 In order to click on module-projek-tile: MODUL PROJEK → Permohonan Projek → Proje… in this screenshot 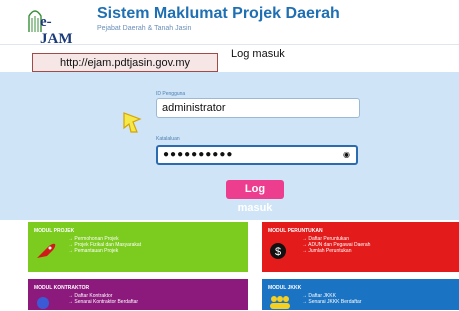, I will do `click(138, 247)`.